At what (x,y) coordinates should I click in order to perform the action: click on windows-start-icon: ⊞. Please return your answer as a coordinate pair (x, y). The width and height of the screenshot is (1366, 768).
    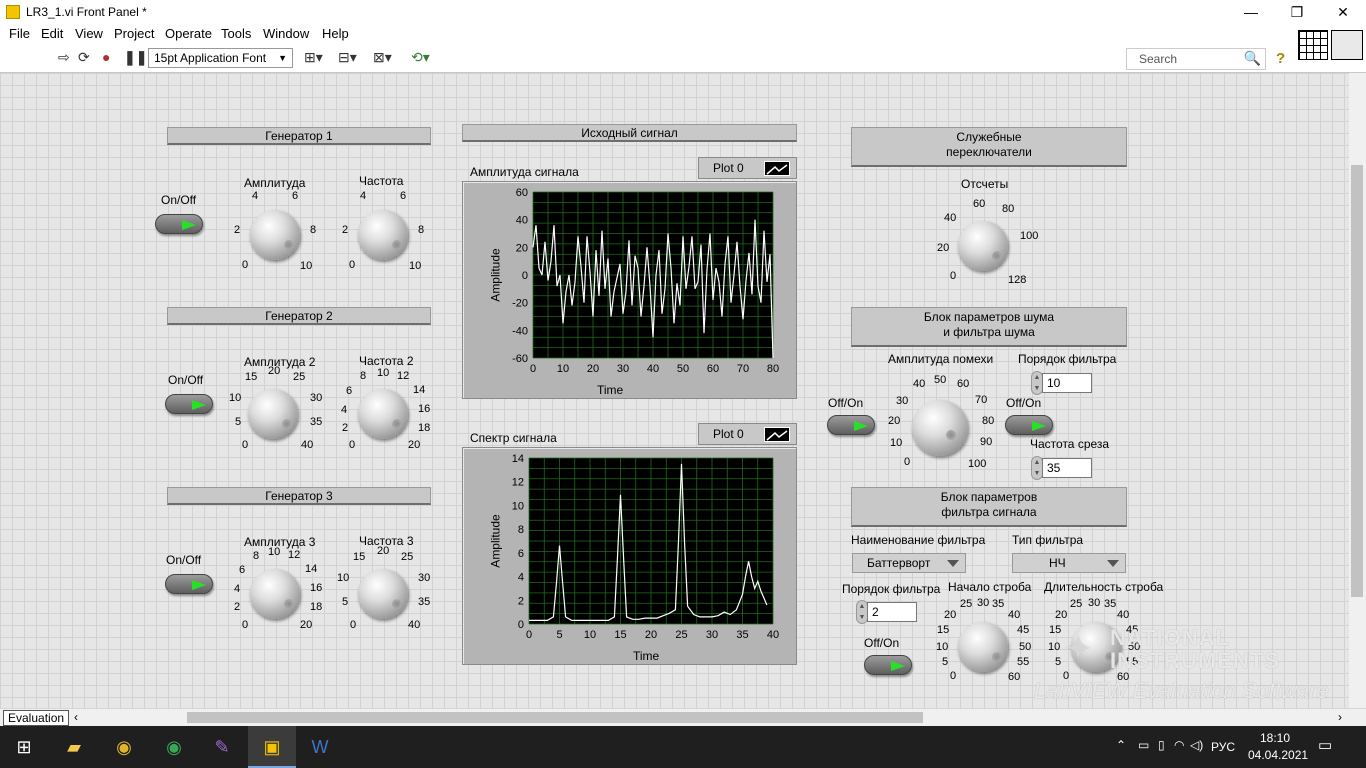
    Looking at the image, I should click on (24, 747).